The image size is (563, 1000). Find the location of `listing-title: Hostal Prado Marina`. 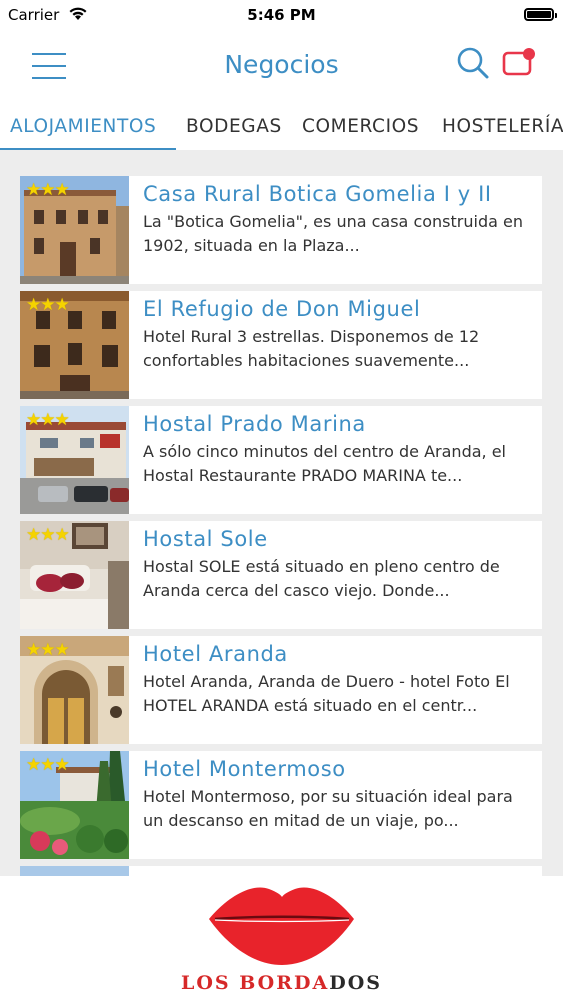

listing-title: Hostal Prado Marina is located at coordinates (254, 424).